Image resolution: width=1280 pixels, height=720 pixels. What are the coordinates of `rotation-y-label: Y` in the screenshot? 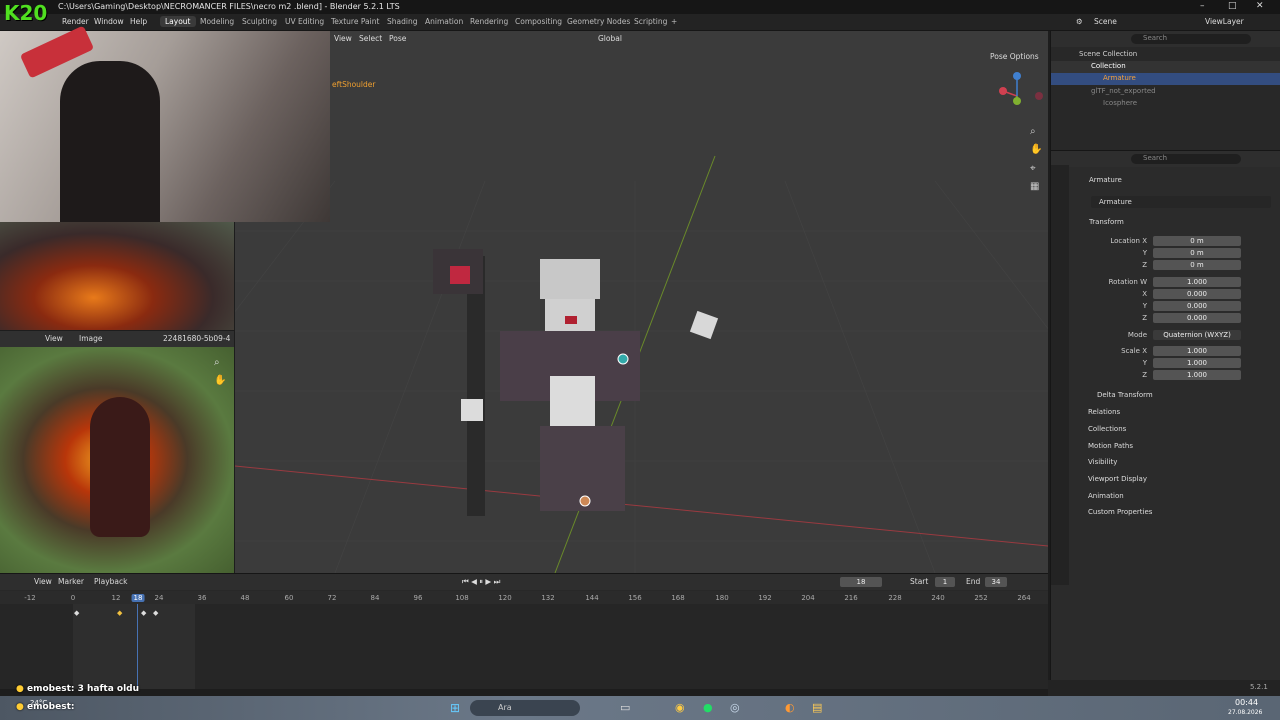 It's located at (1144, 306).